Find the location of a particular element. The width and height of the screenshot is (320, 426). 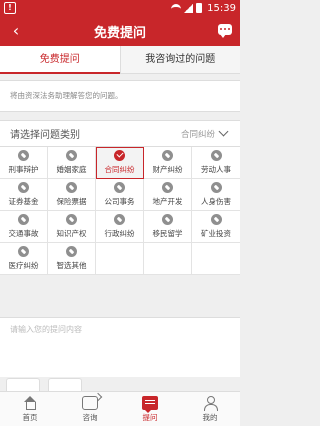

app-bar: ‹ 免费提问 is located at coordinates (120, 31).